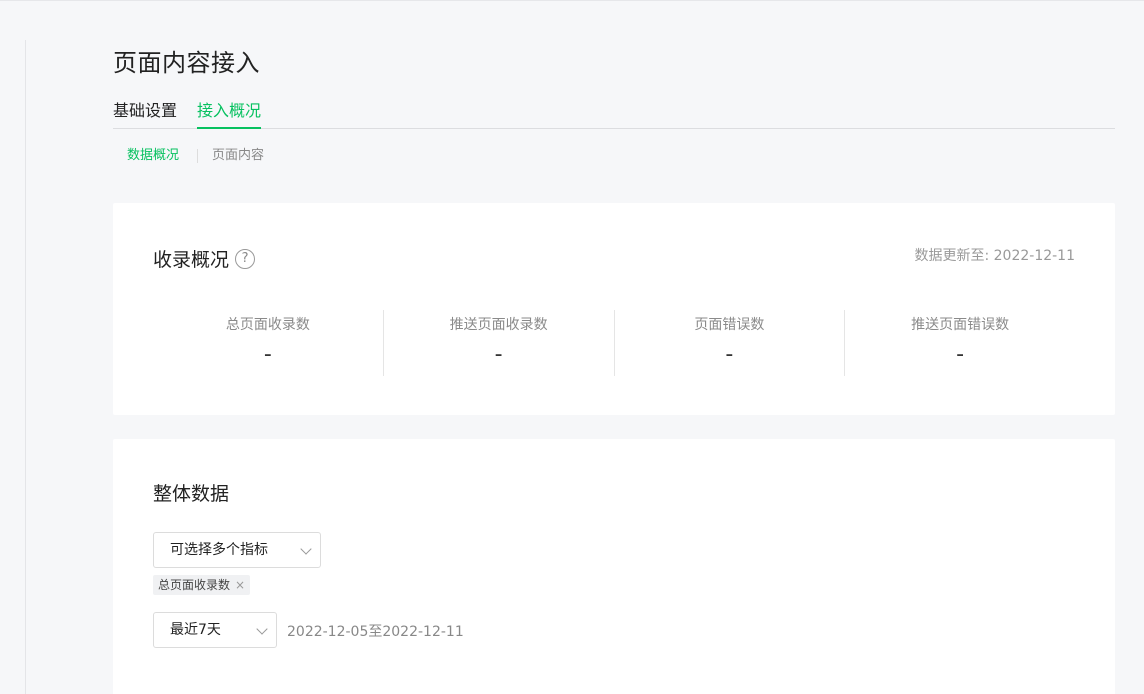 This screenshot has width=1144, height=694. What do you see at coordinates (572, 0) in the screenshot?
I see `top-divider` at bounding box center [572, 0].